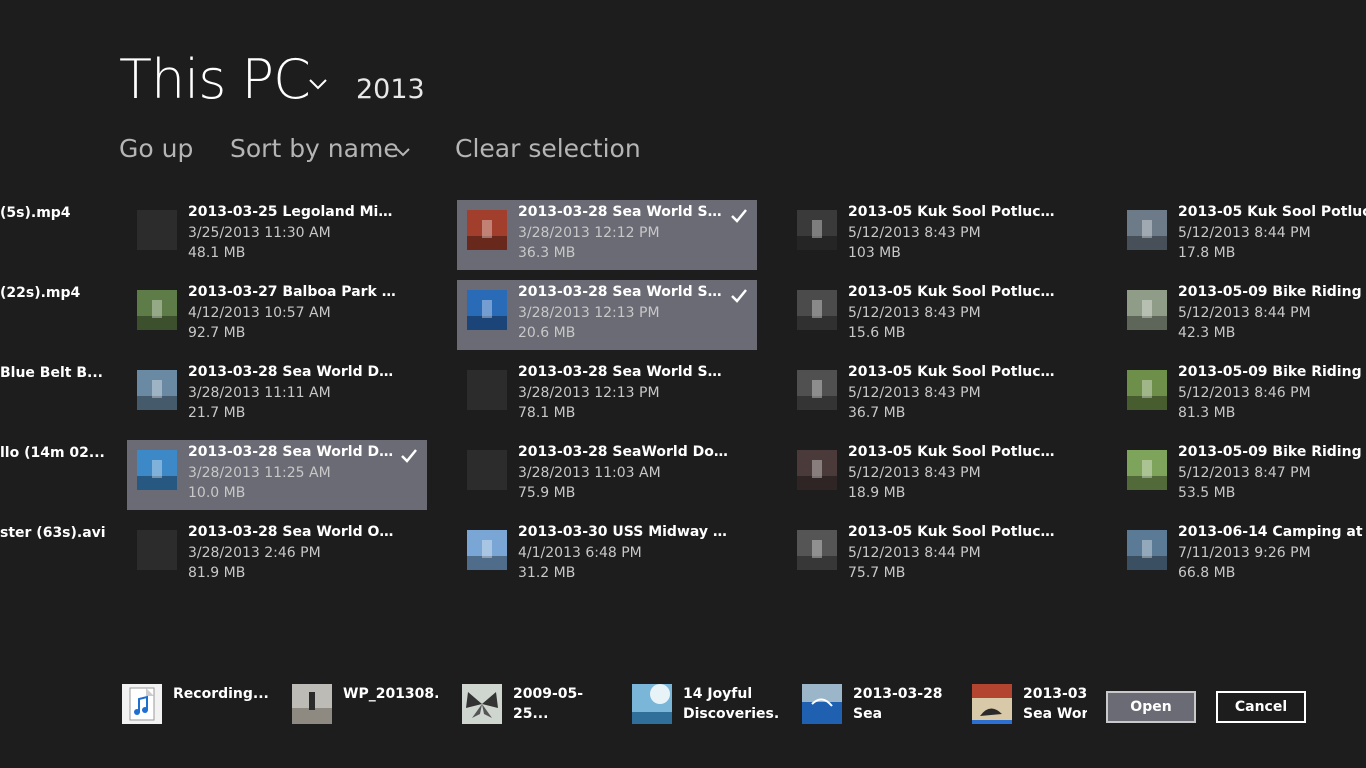 The image size is (1366, 768). What do you see at coordinates (35, 213) in the screenshot?
I see `partial-file-name: (5s).mp4` at bounding box center [35, 213].